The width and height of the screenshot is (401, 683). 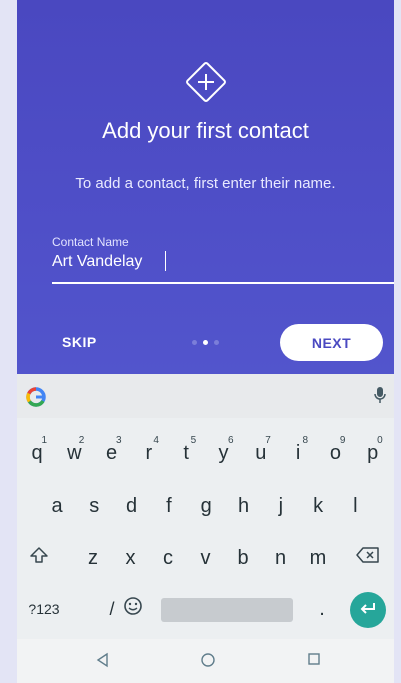 I want to click on page-title: Add your first contact, so click(x=205, y=130).